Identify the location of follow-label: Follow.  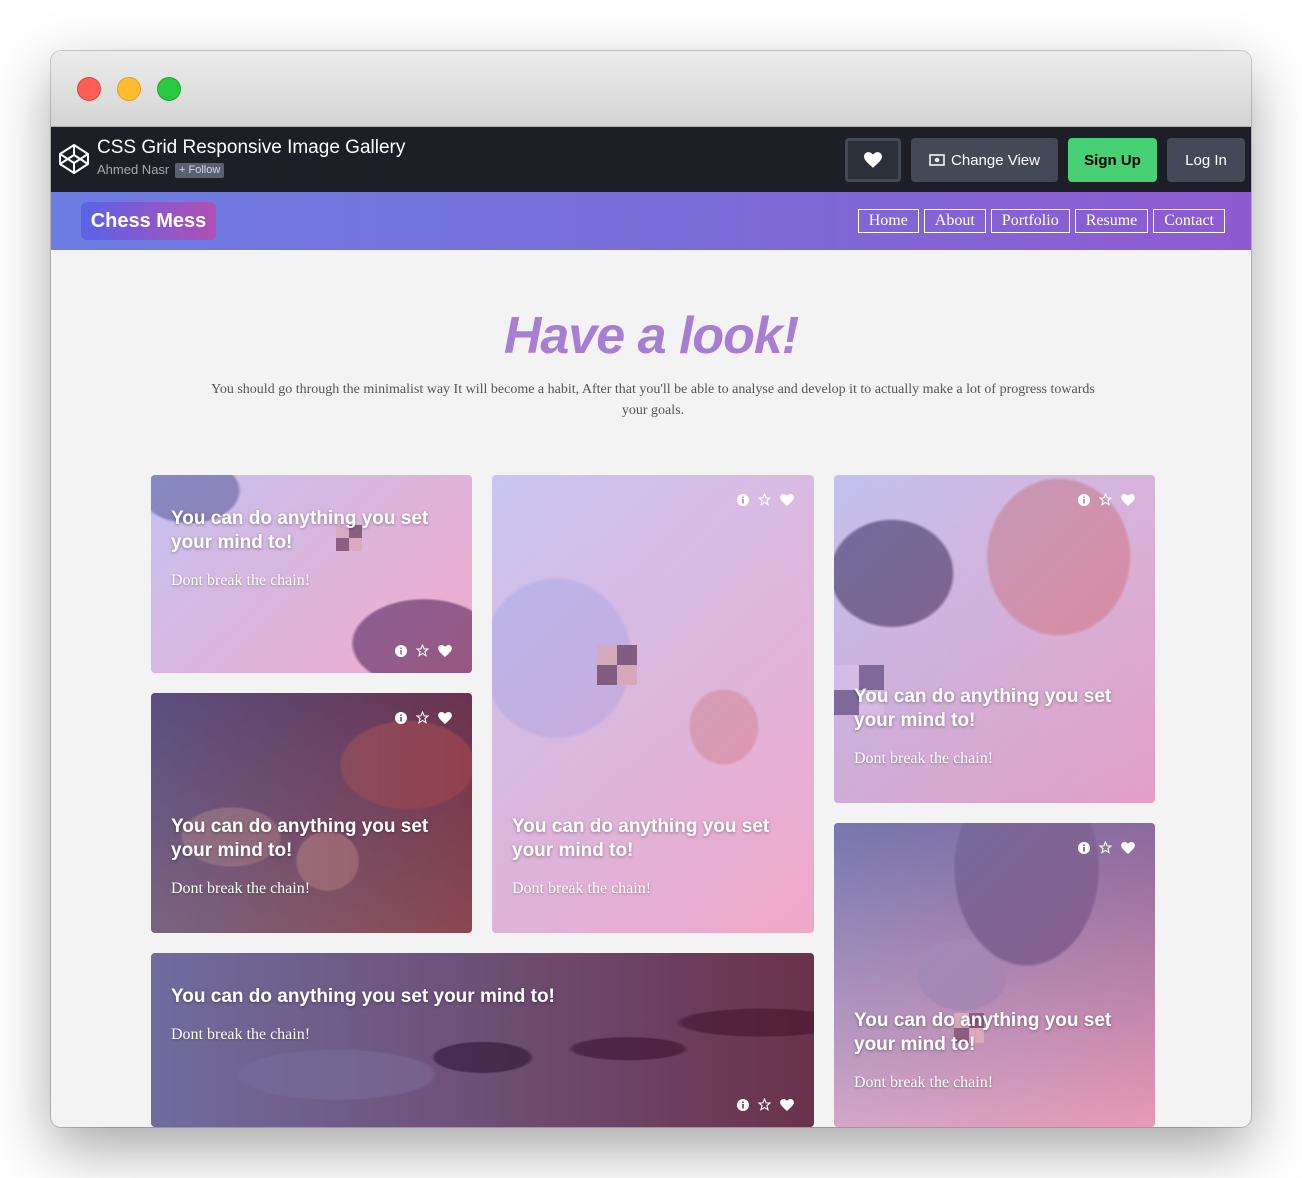
(204, 170).